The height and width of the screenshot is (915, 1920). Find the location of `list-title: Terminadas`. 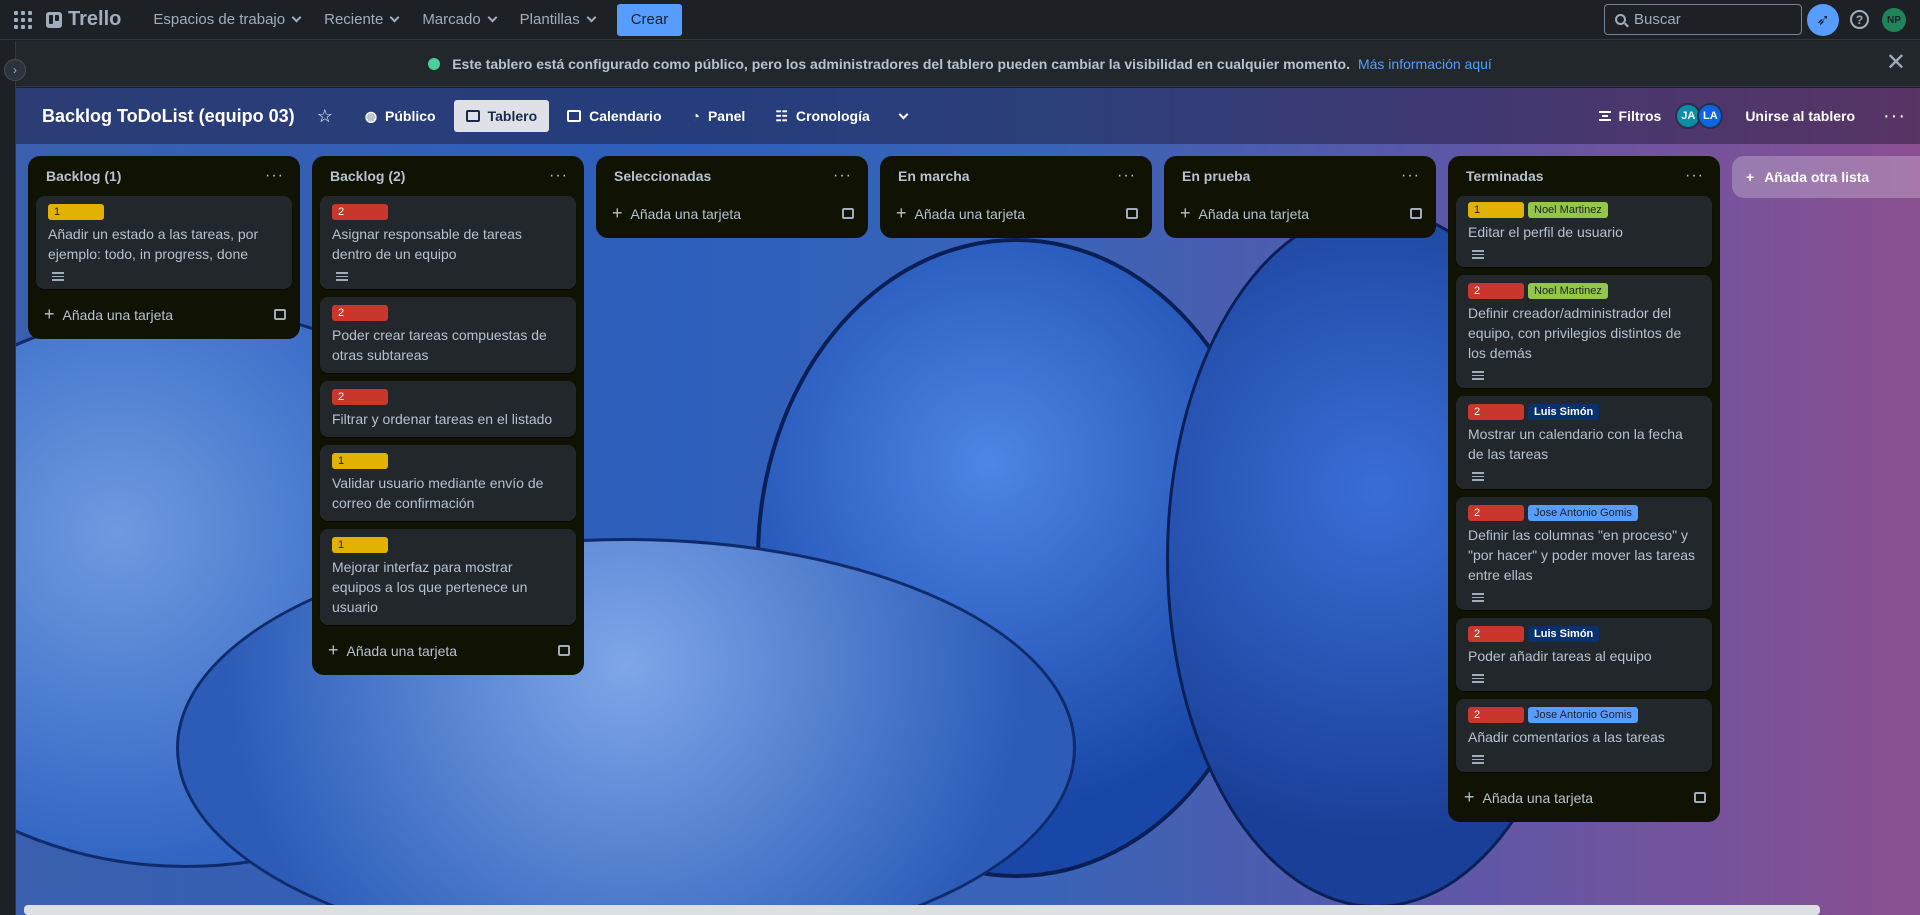

list-title: Terminadas is located at coordinates (1505, 176).